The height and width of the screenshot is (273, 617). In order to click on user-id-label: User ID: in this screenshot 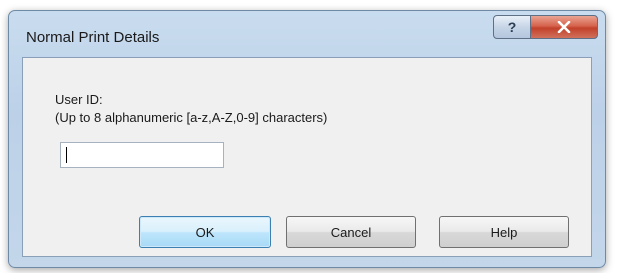, I will do `click(79, 99)`.